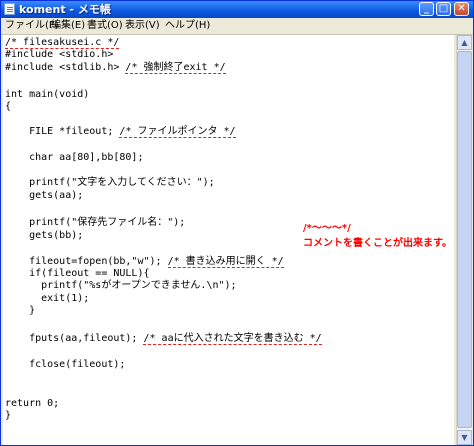 The height and width of the screenshot is (446, 474). I want to click on comment-text: /* aaに代入された文字を書き込む */, so click(232, 339).